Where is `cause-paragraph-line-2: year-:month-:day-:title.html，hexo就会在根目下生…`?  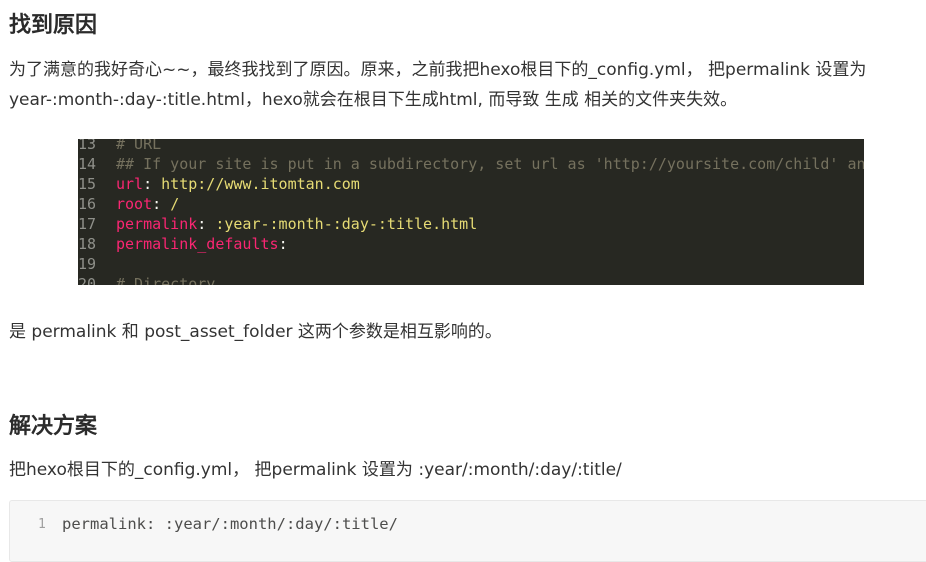
cause-paragraph-line-2: year-:month-:day-:title.html，hexo就会在根目下生… is located at coordinates (373, 100).